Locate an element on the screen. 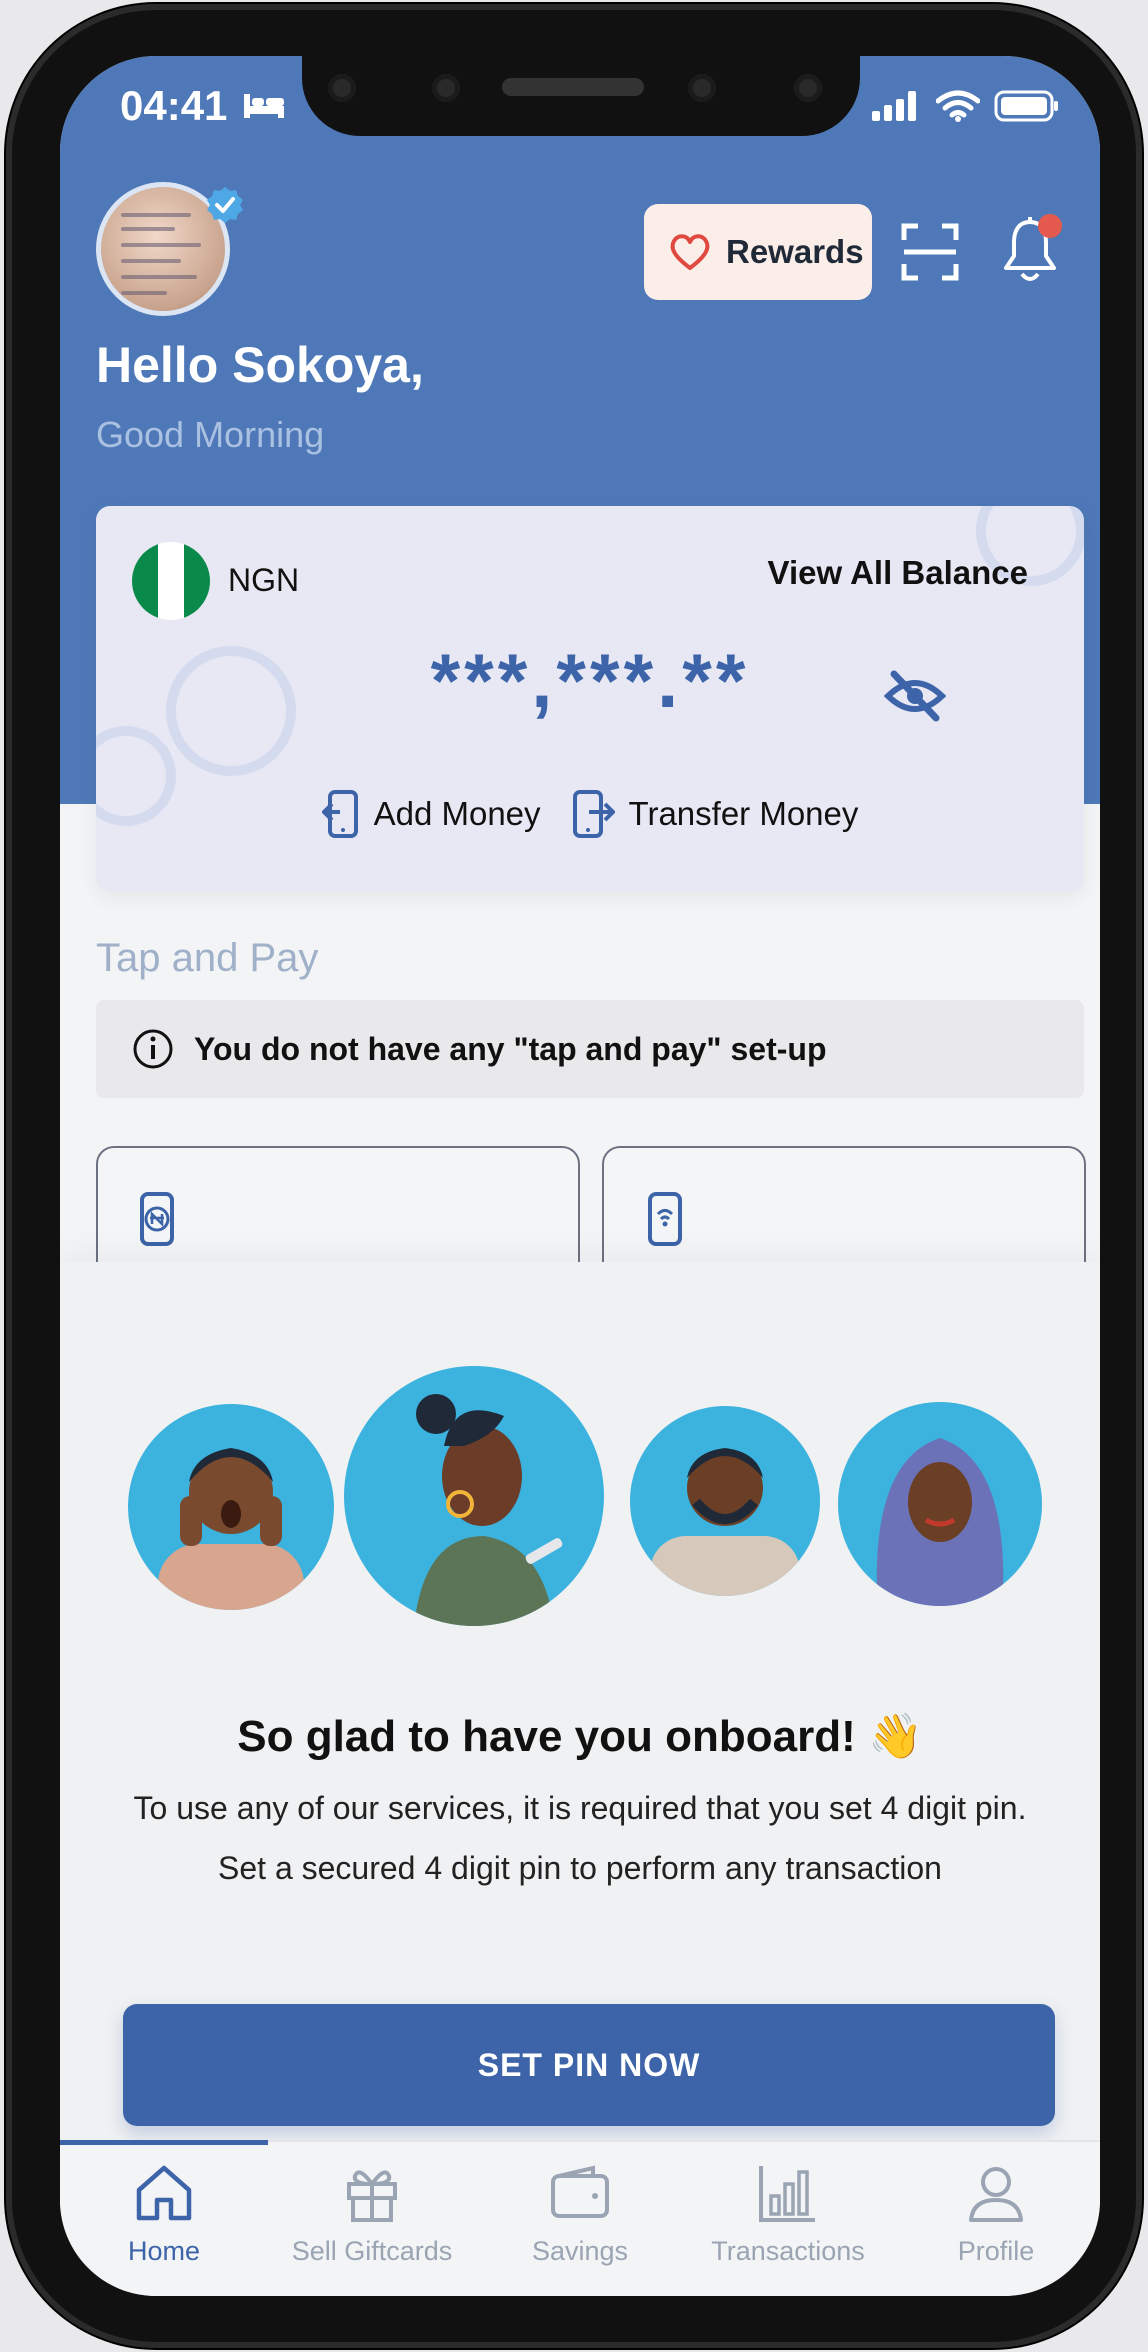 Image resolution: width=1148 pixels, height=2352 pixels. home-icon is located at coordinates (164, 2193).